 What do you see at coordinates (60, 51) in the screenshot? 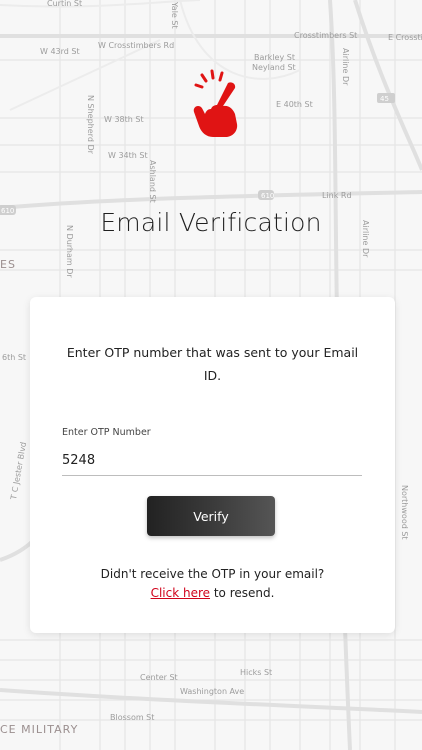
I see `map-label: W 43rd St` at bounding box center [60, 51].